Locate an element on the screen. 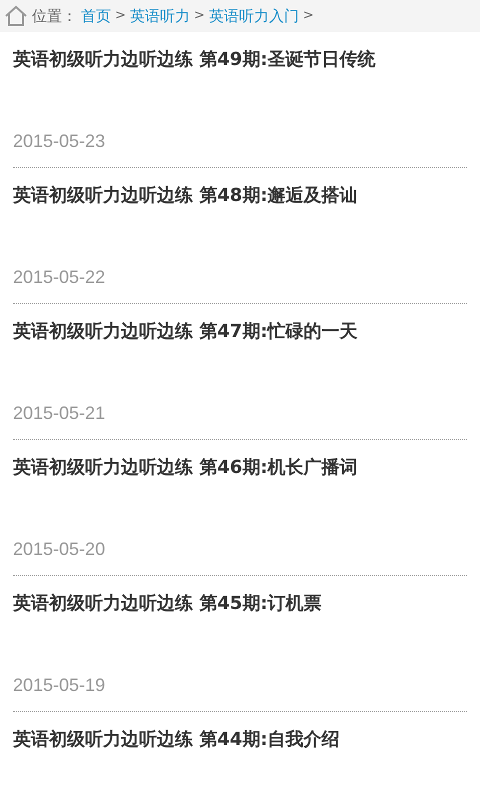 This screenshot has width=480, height=800. article-title: 英语初级听力边听边练 第44期:自我介绍 is located at coordinates (240, 740).